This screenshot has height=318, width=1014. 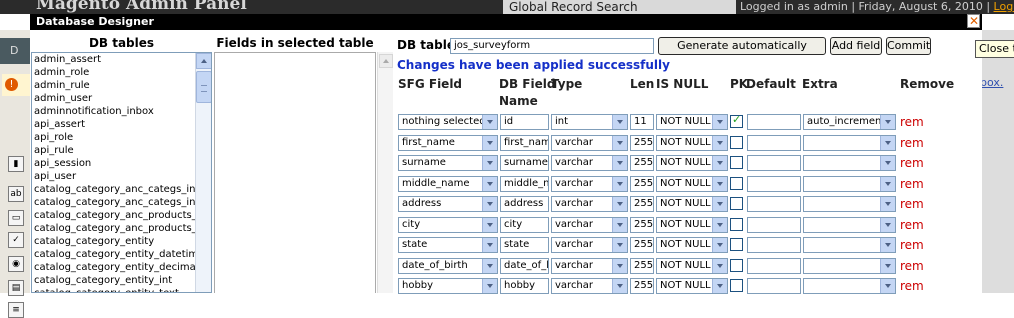 I want to click on commit-button: Commit, so click(x=908, y=46).